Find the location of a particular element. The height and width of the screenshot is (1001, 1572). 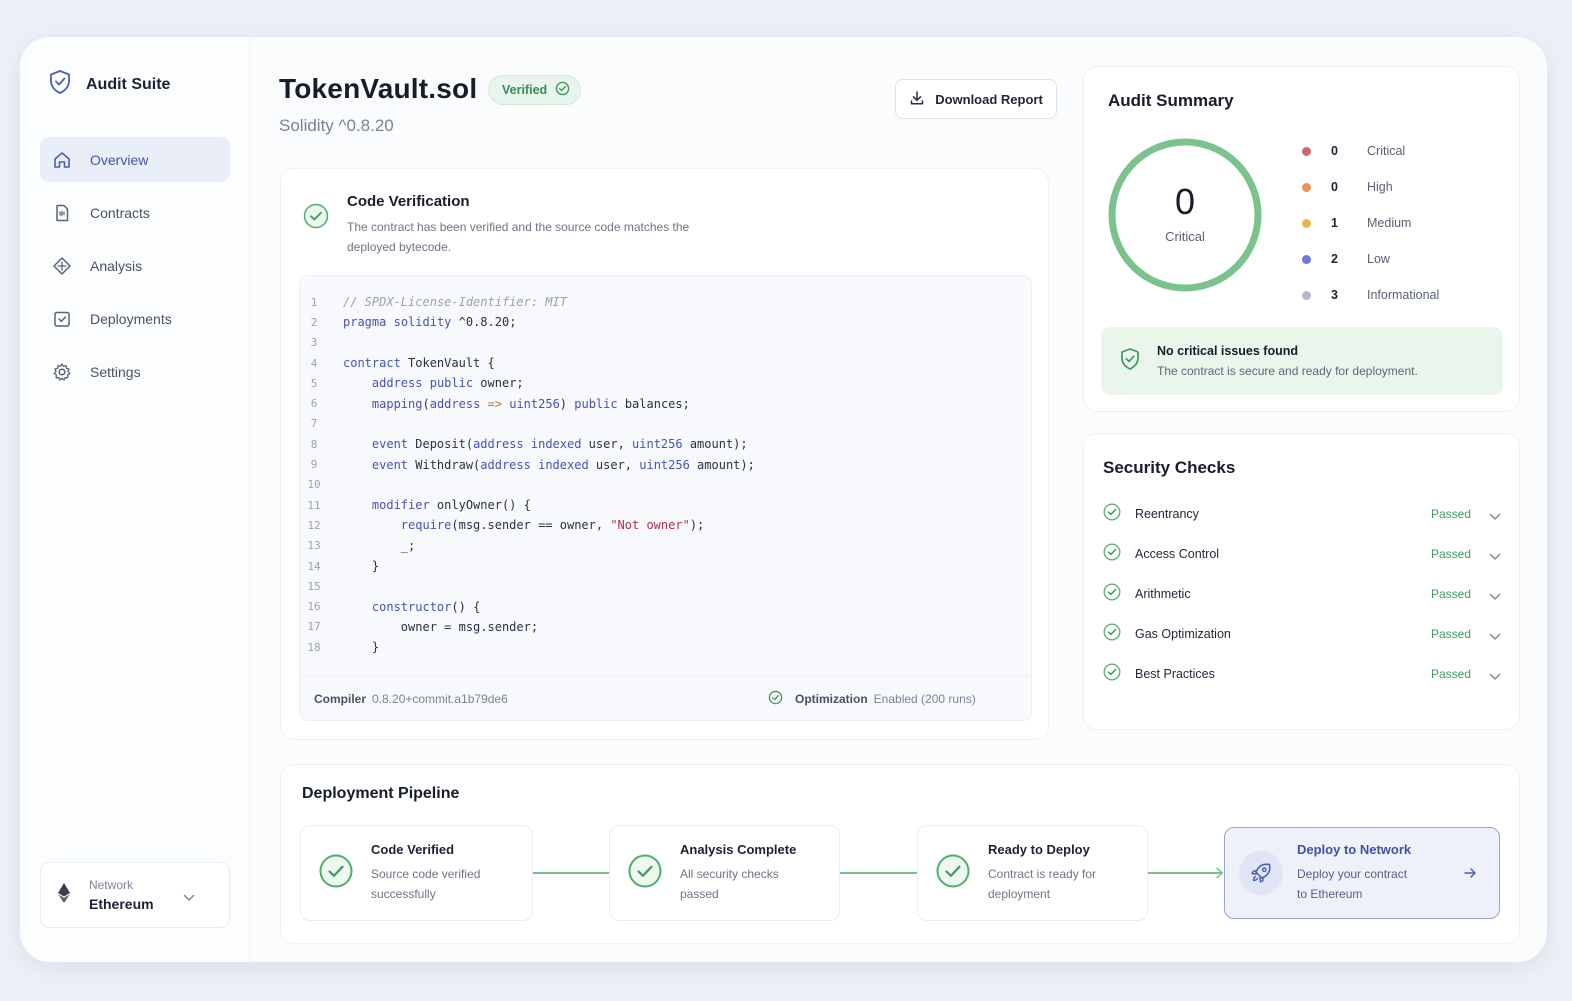

step-description: Contract is ready for deployment is located at coordinates (1042, 884).